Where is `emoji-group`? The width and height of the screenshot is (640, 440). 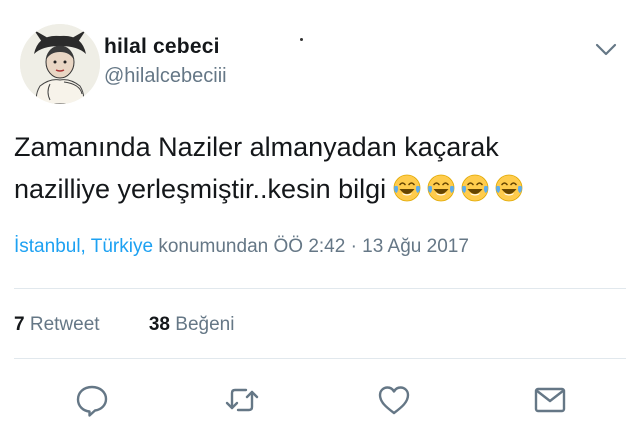 emoji-group is located at coordinates (458, 188).